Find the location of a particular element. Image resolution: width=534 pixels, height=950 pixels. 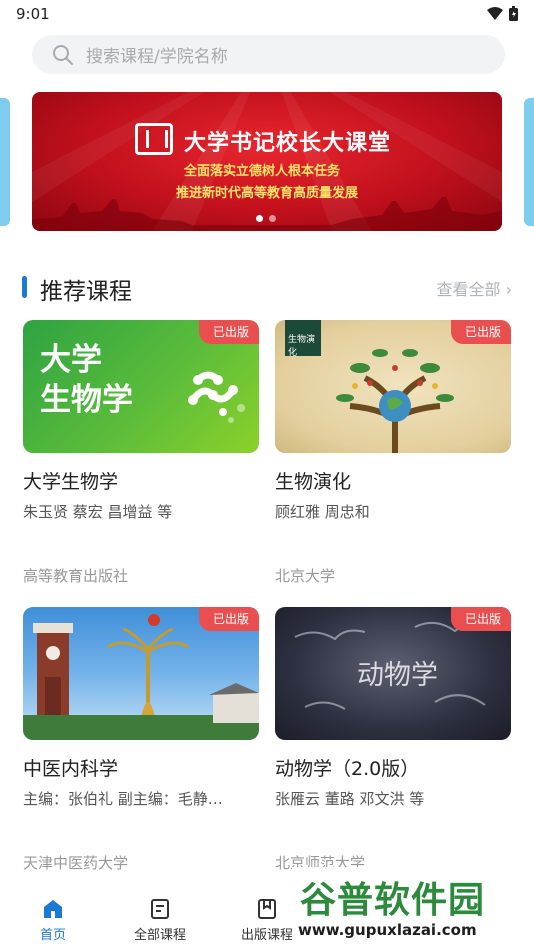

search-icon is located at coordinates (63, 54).